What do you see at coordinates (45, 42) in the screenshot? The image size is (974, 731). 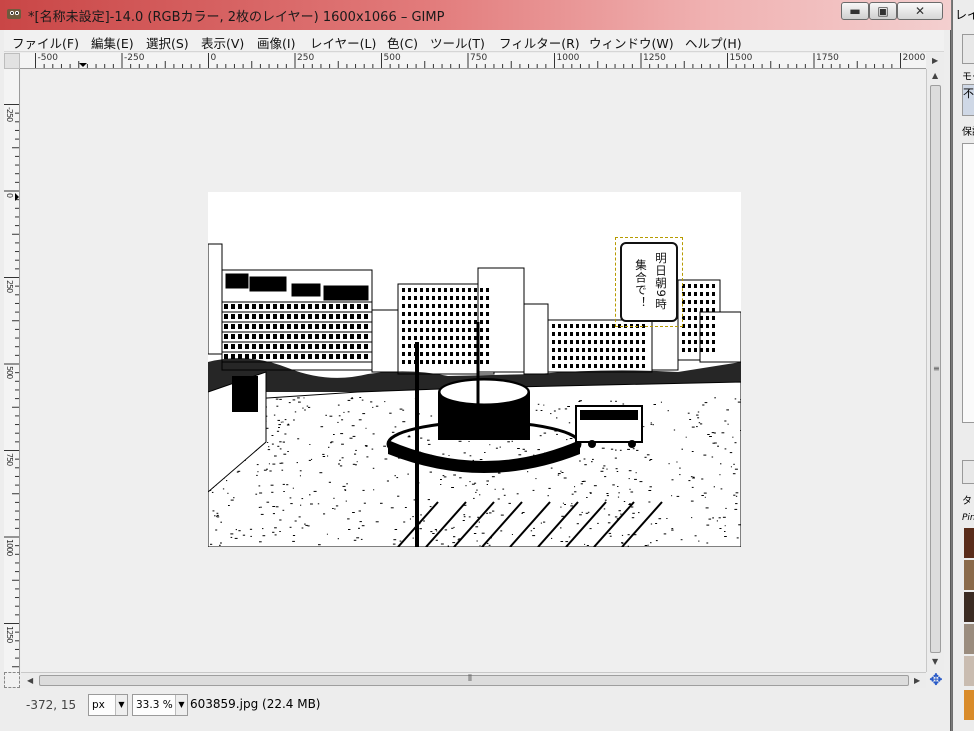 I see `menu-file: ファイル(F)` at bounding box center [45, 42].